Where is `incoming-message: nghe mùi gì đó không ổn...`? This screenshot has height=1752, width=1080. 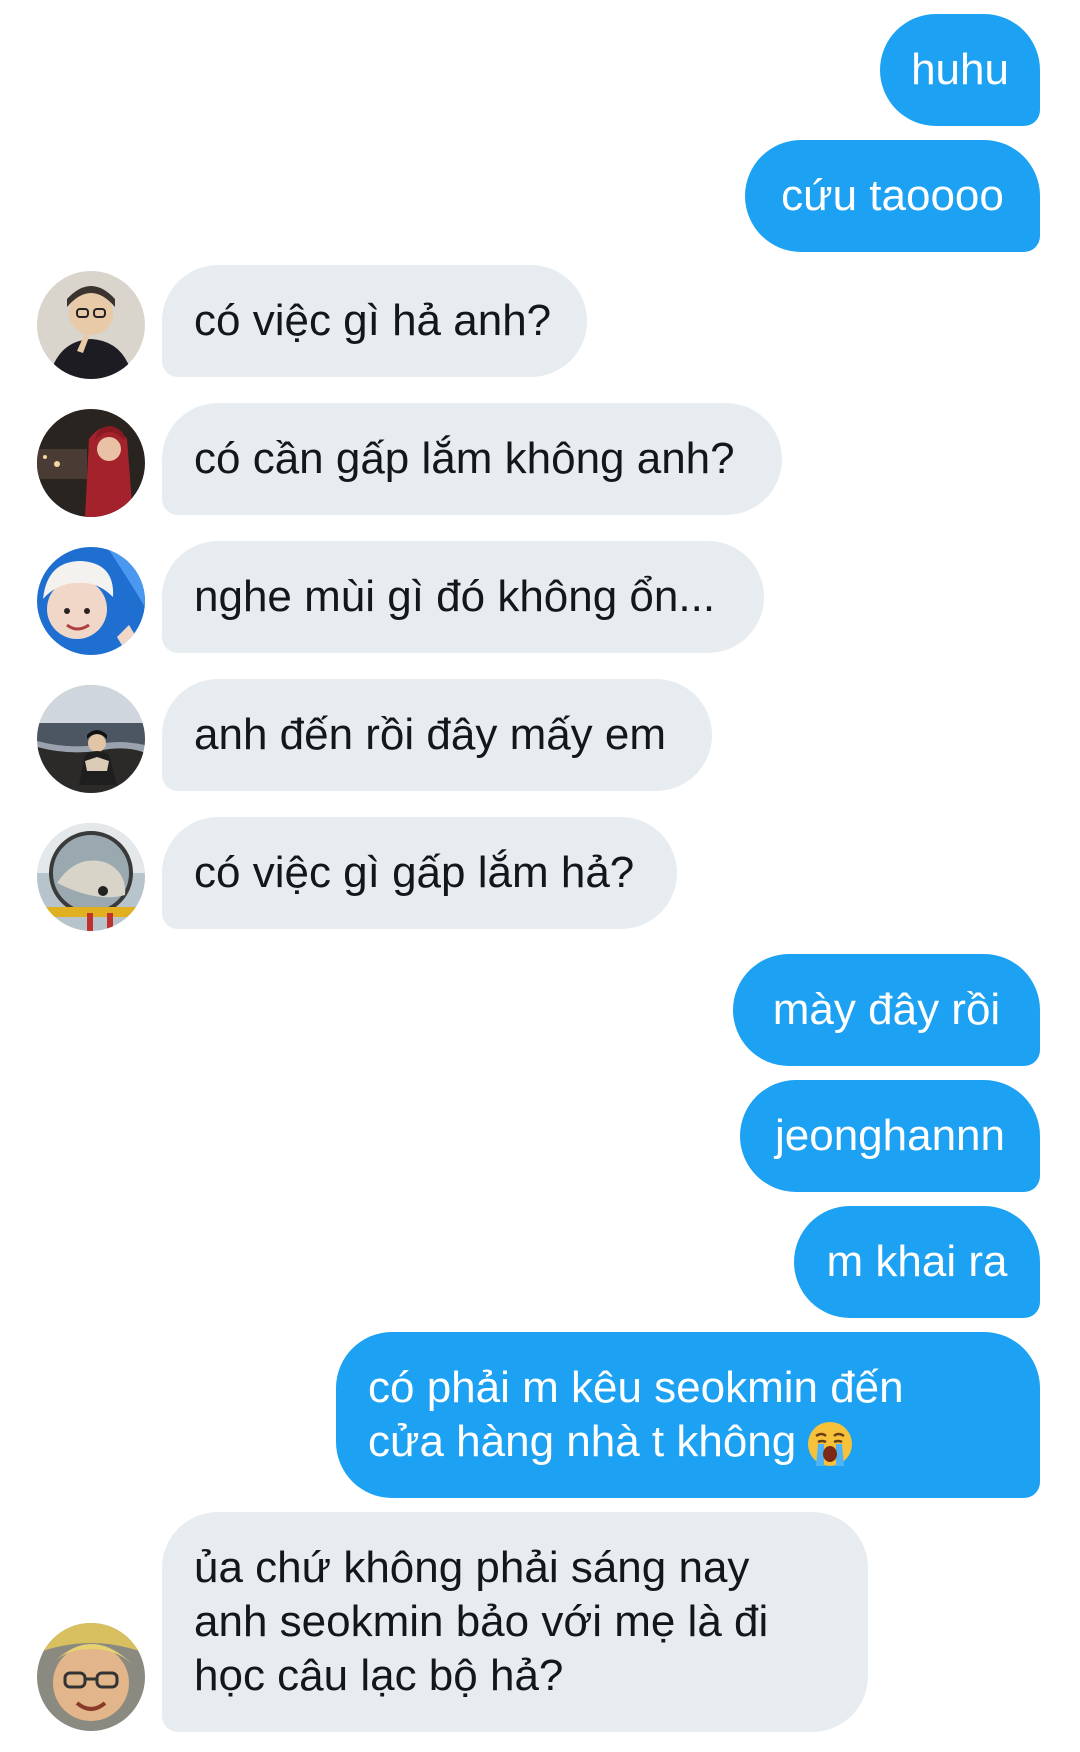 incoming-message: nghe mùi gì đó không ổn... is located at coordinates (463, 597).